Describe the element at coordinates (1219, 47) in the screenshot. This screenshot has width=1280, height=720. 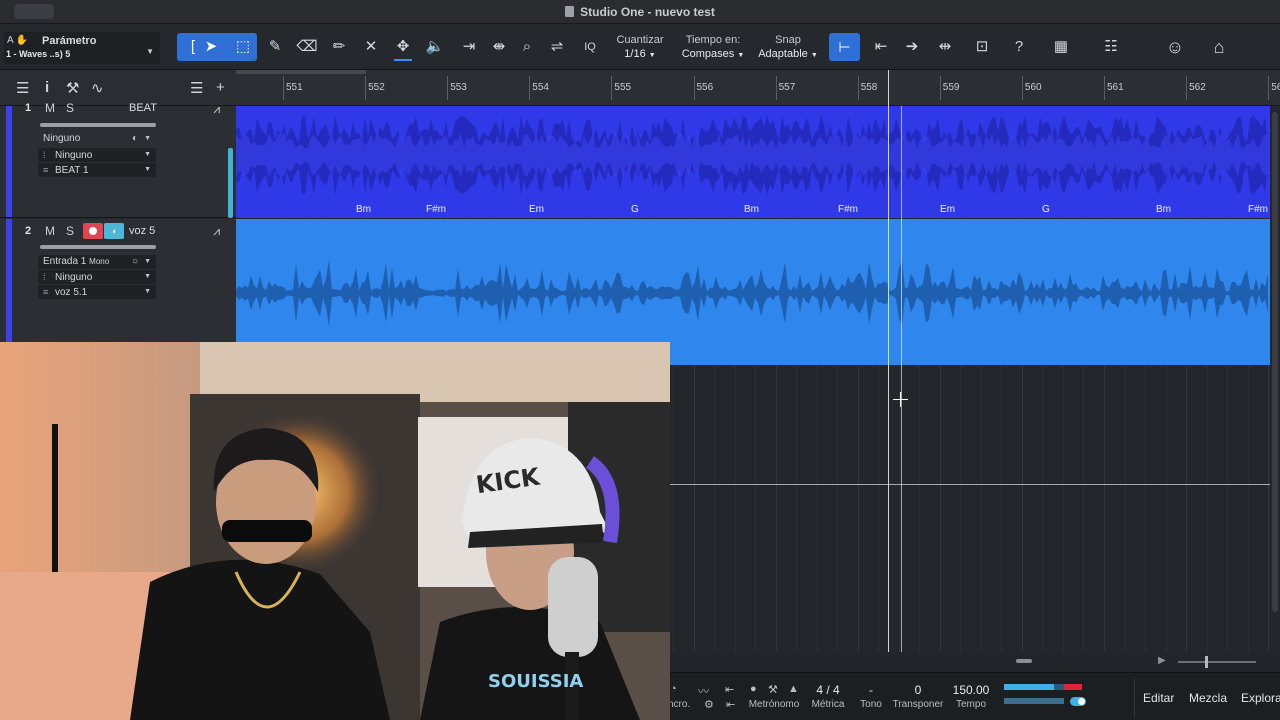
I see `home-icon: ⌂` at that location.